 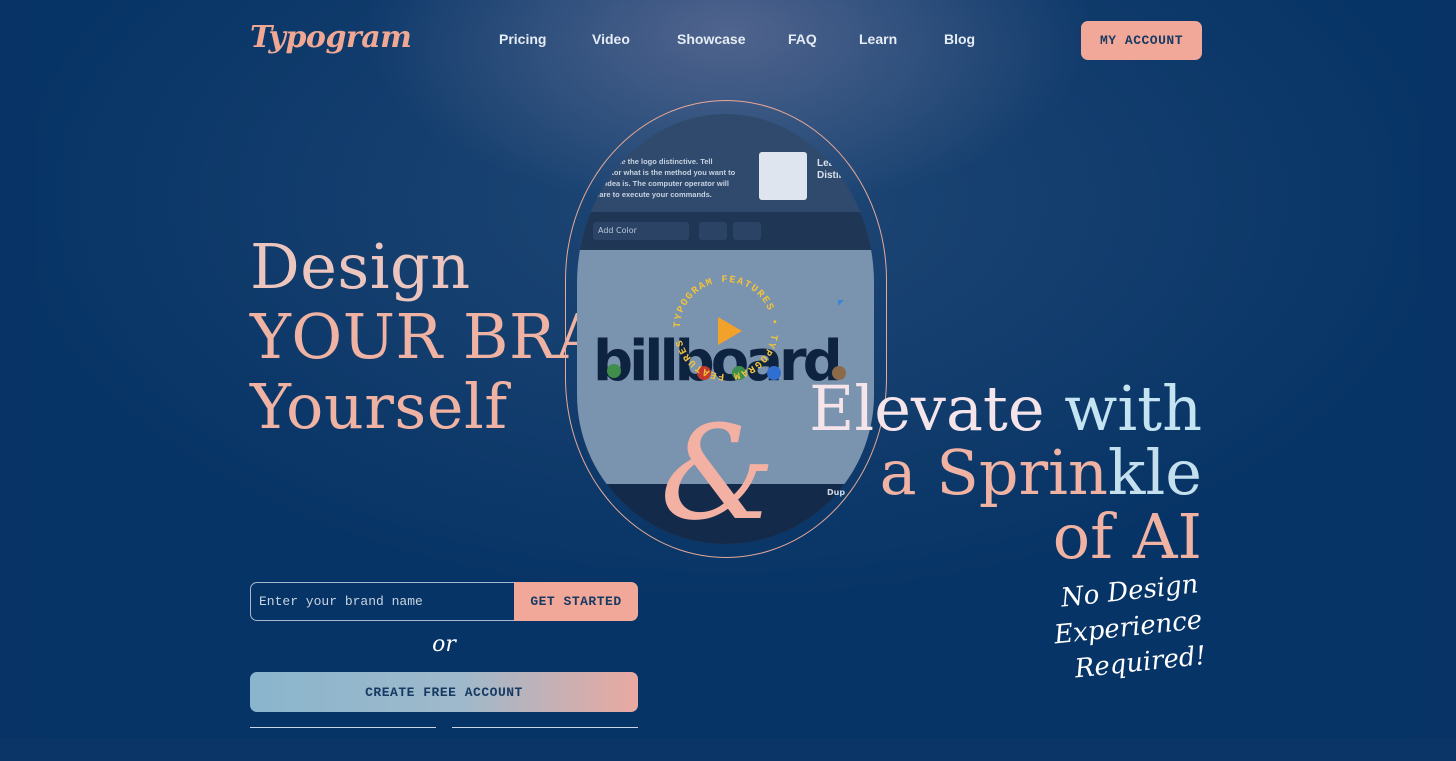 What do you see at coordinates (959, 39) in the screenshot?
I see `nav-blog: Blog` at bounding box center [959, 39].